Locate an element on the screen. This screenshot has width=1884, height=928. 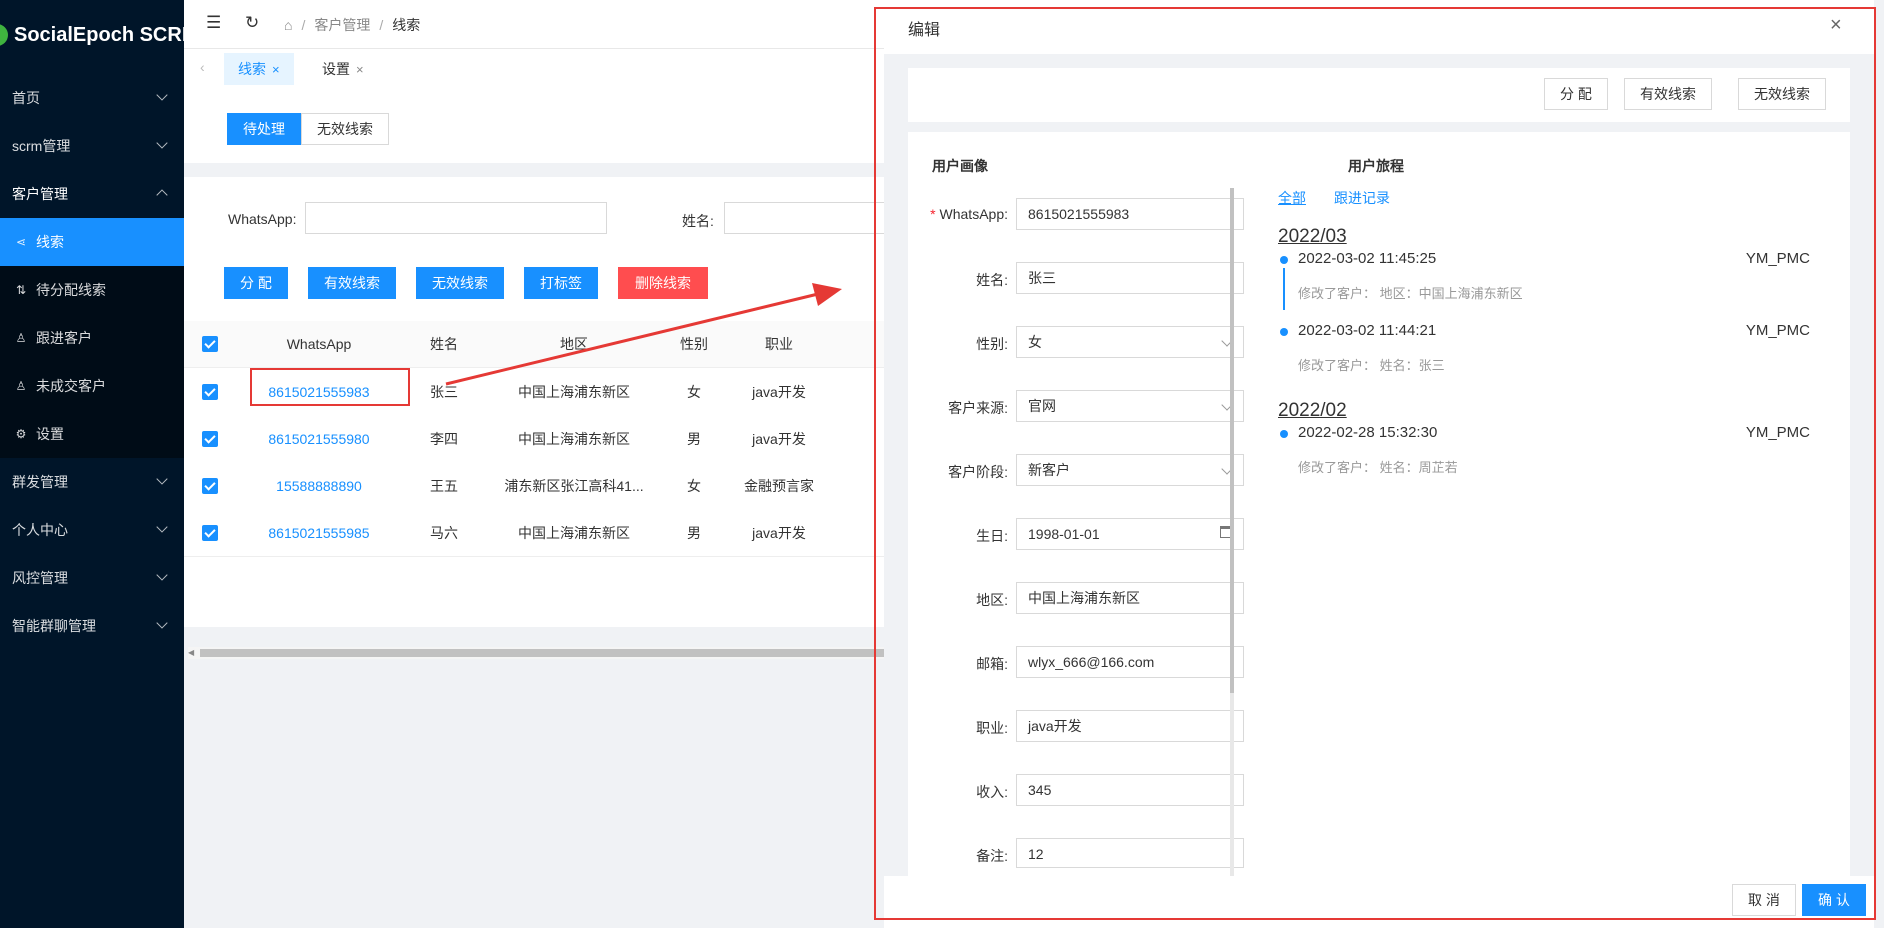
flow-icon: ⇅ is located at coordinates (21, 290).